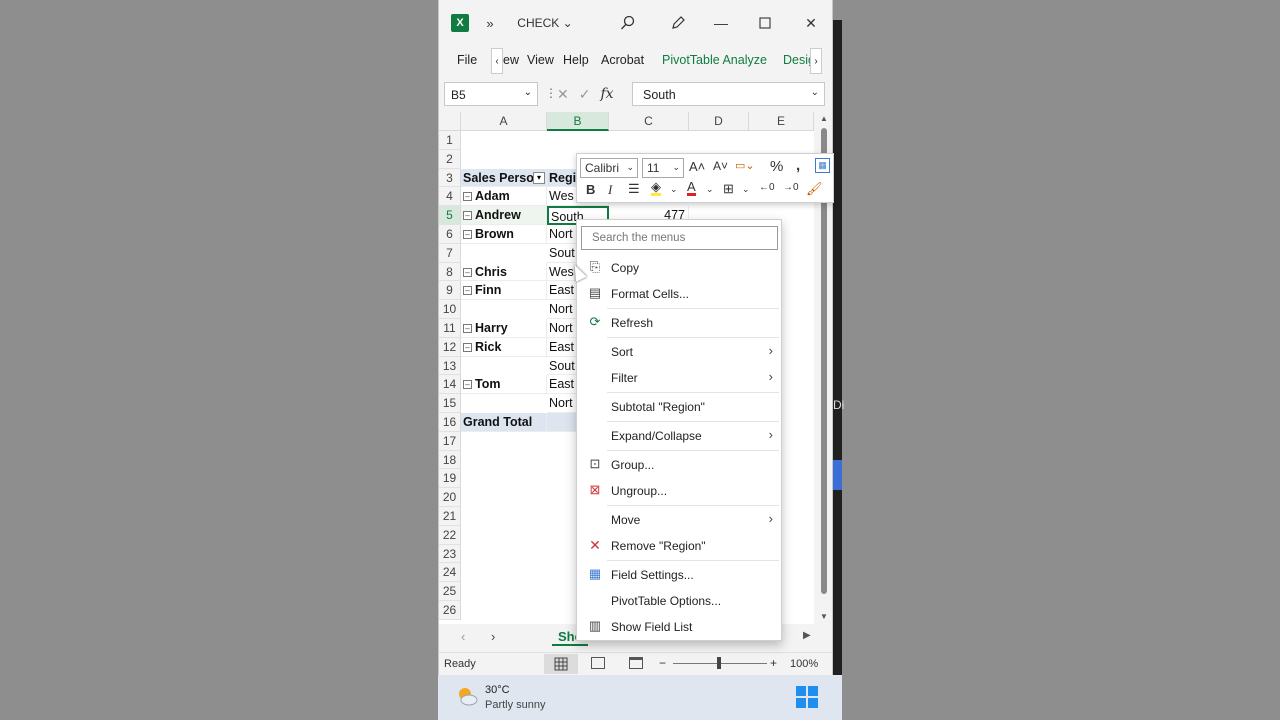 This screenshot has height=720, width=1280. Describe the element at coordinates (450, 197) in the screenshot. I see `row-header-4: 4` at that location.